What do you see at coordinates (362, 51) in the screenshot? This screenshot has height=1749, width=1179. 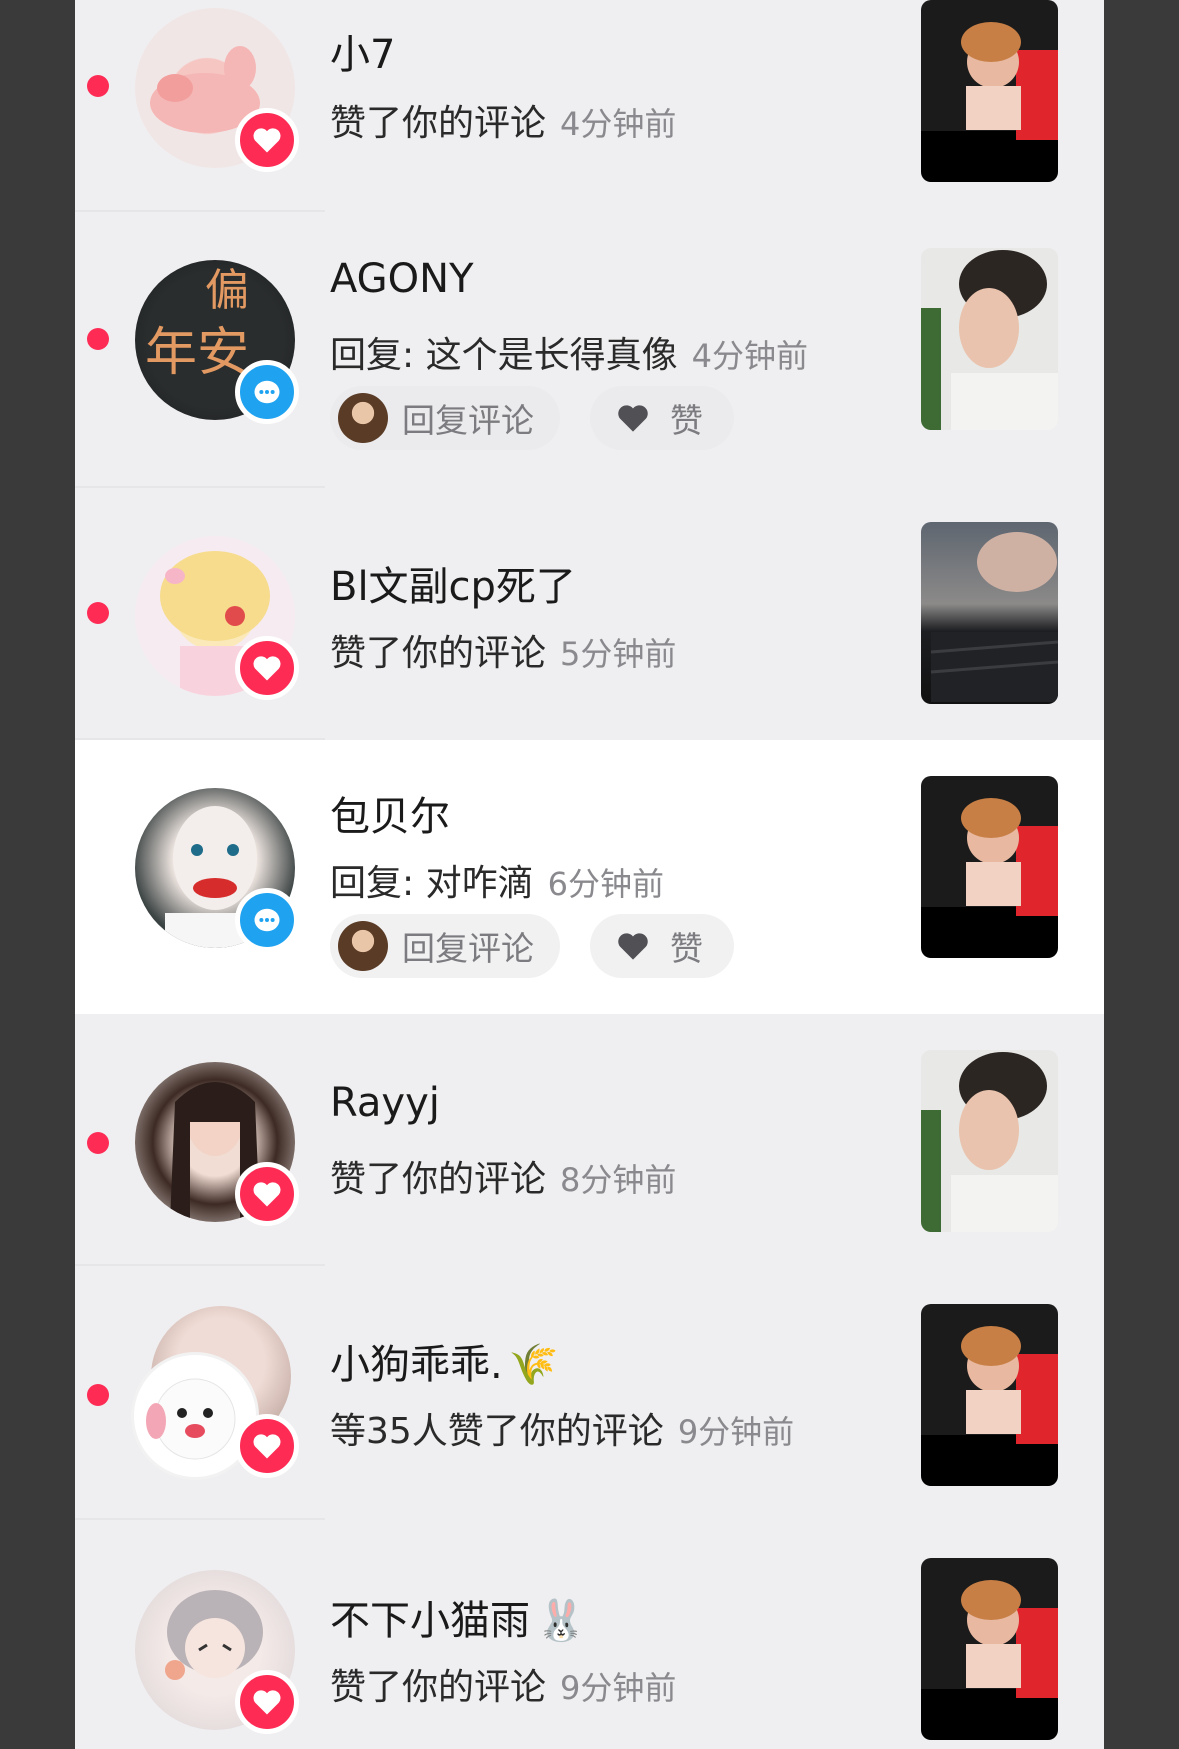 I see `user-name: 小7` at bounding box center [362, 51].